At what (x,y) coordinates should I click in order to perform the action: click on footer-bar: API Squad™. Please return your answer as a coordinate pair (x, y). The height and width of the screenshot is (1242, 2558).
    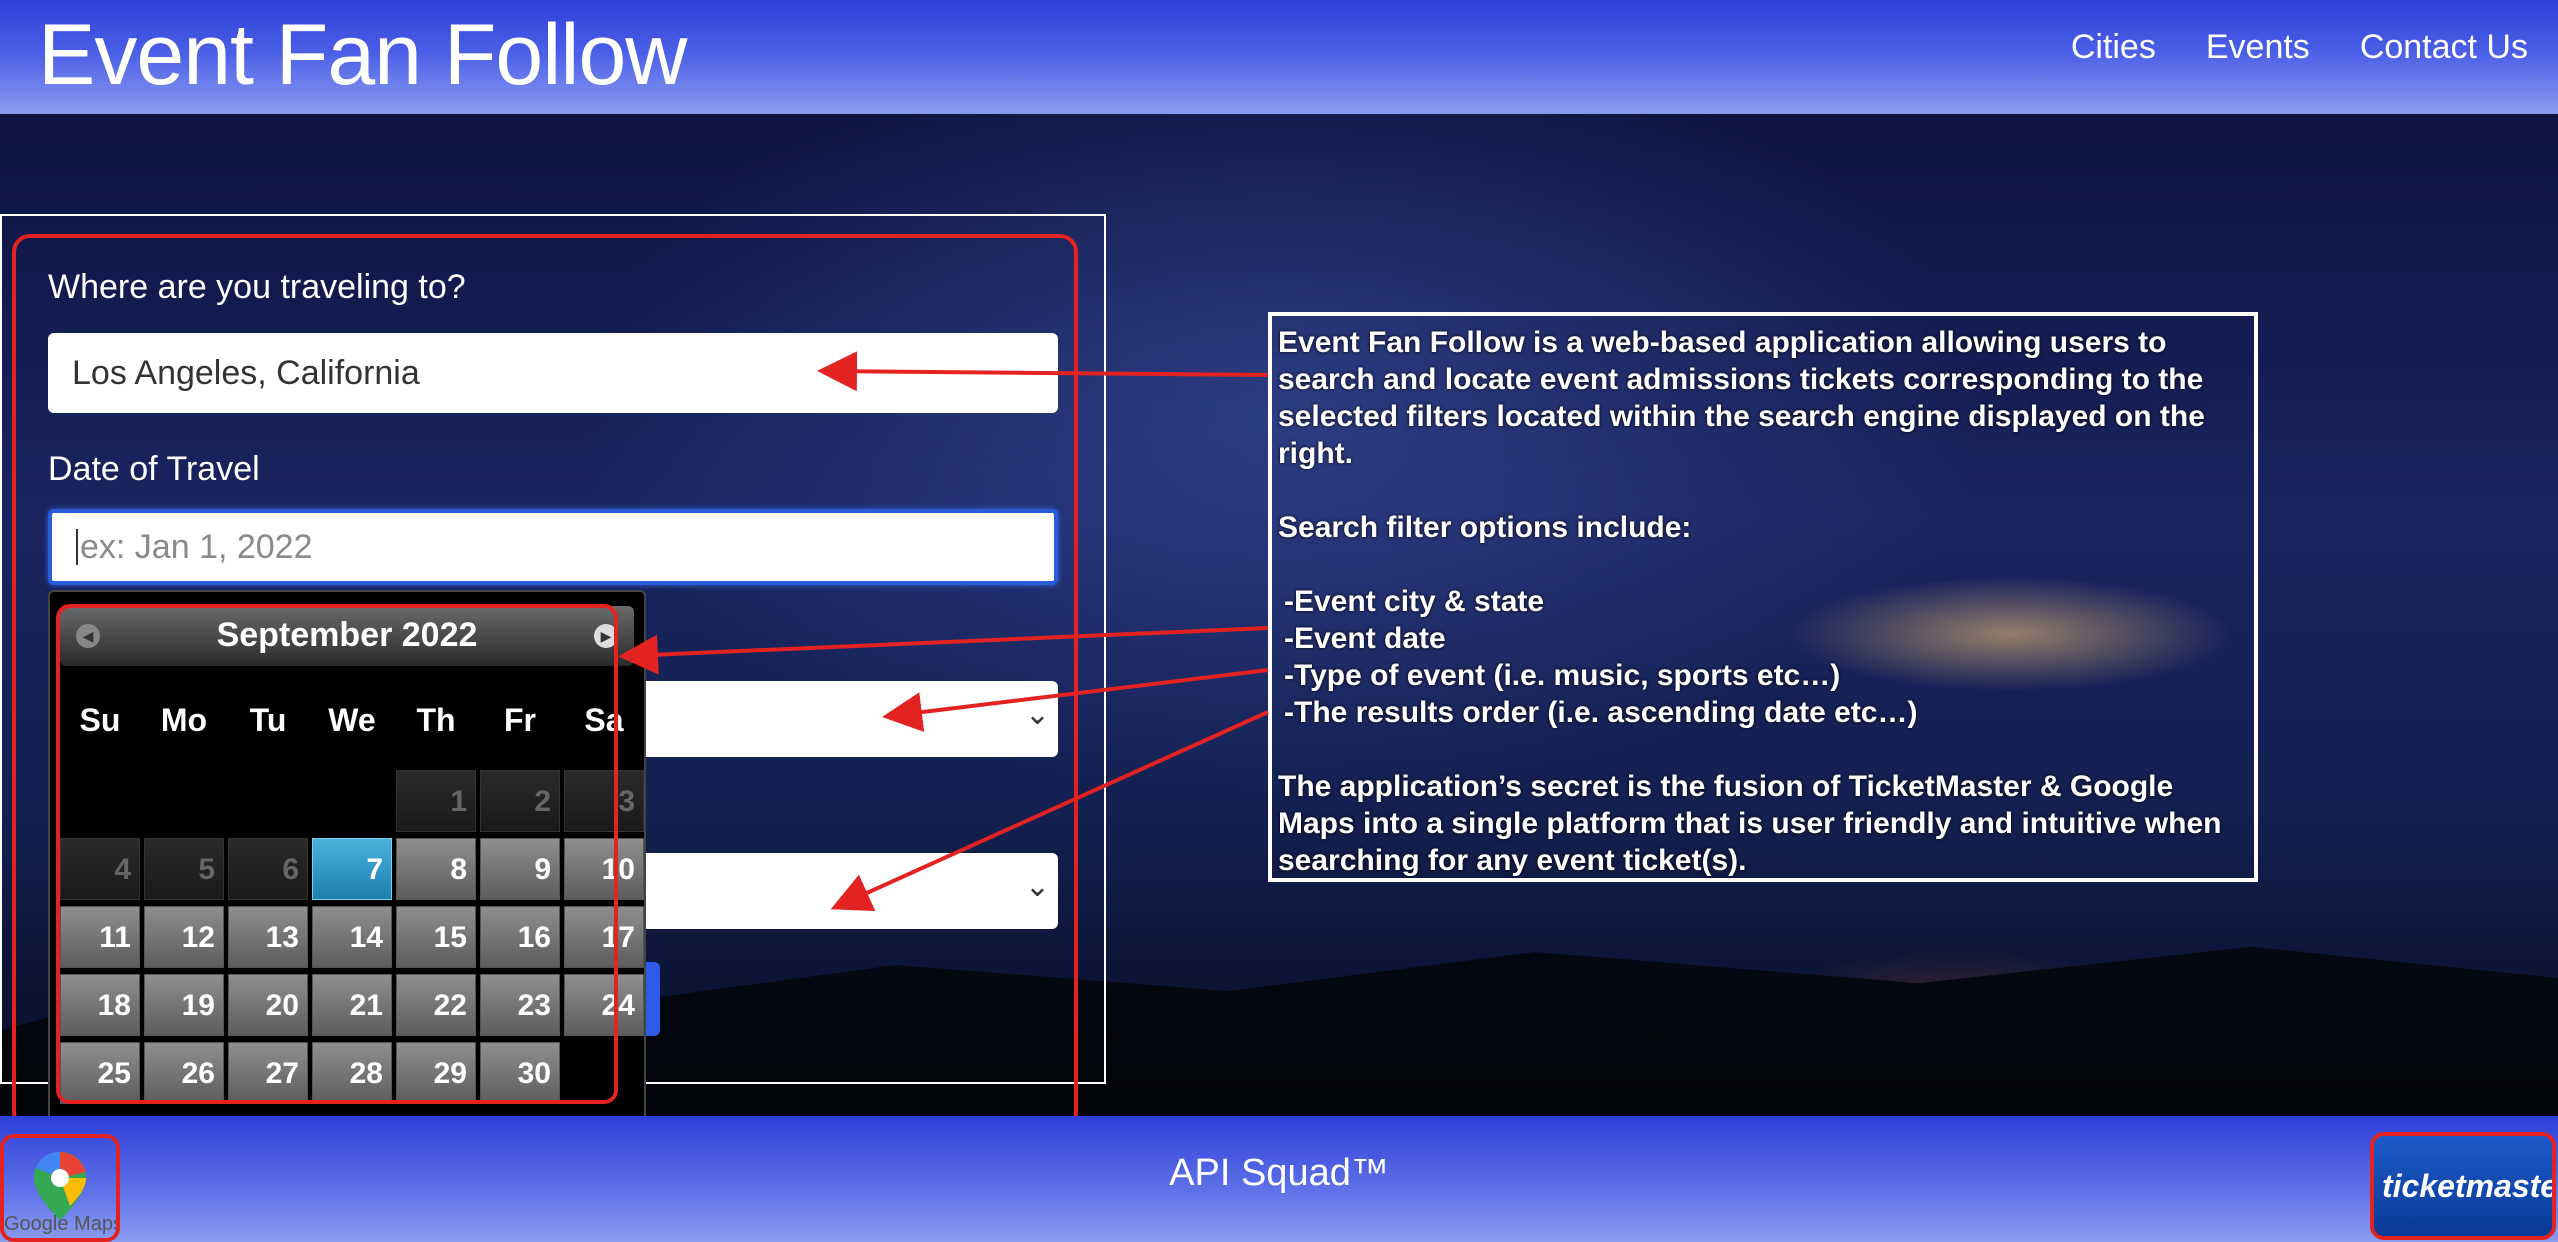
    Looking at the image, I should click on (1279, 1179).